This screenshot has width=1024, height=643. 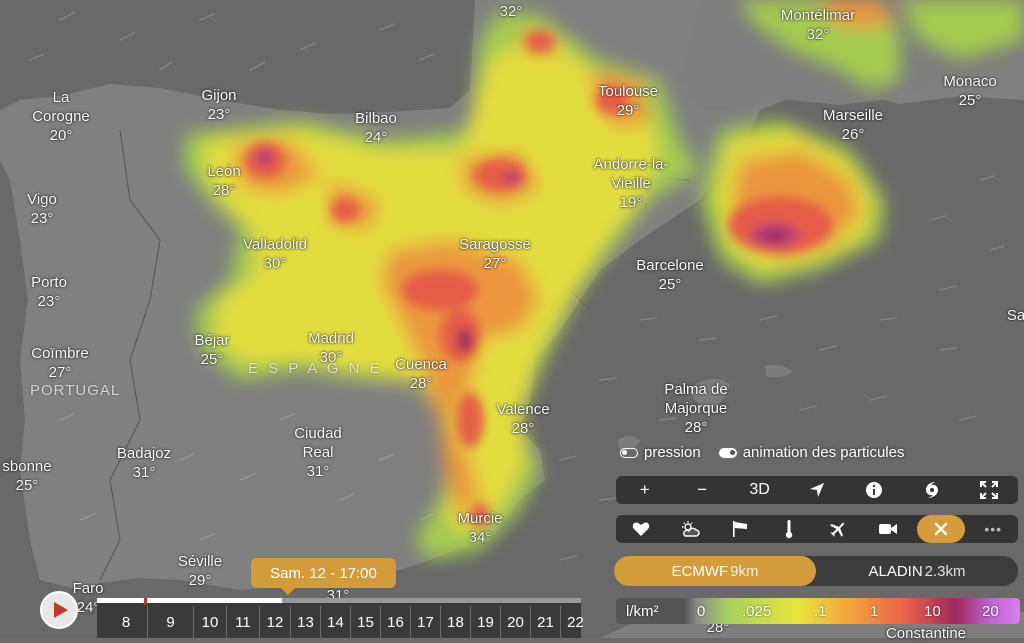 I want to click on model-ecmwf-button: ECMWF 9km, so click(x=715, y=571).